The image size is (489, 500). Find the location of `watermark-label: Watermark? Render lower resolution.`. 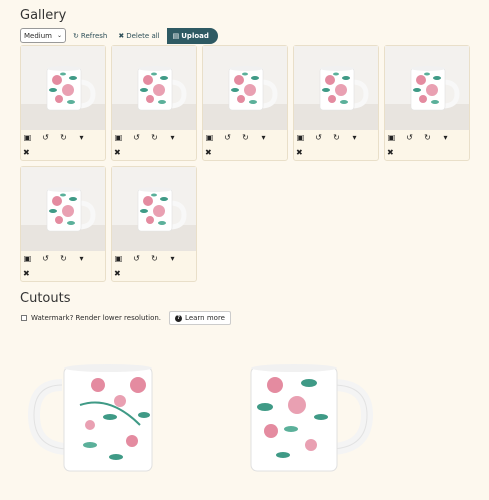

watermark-label: Watermark? Render lower resolution. is located at coordinates (96, 318).